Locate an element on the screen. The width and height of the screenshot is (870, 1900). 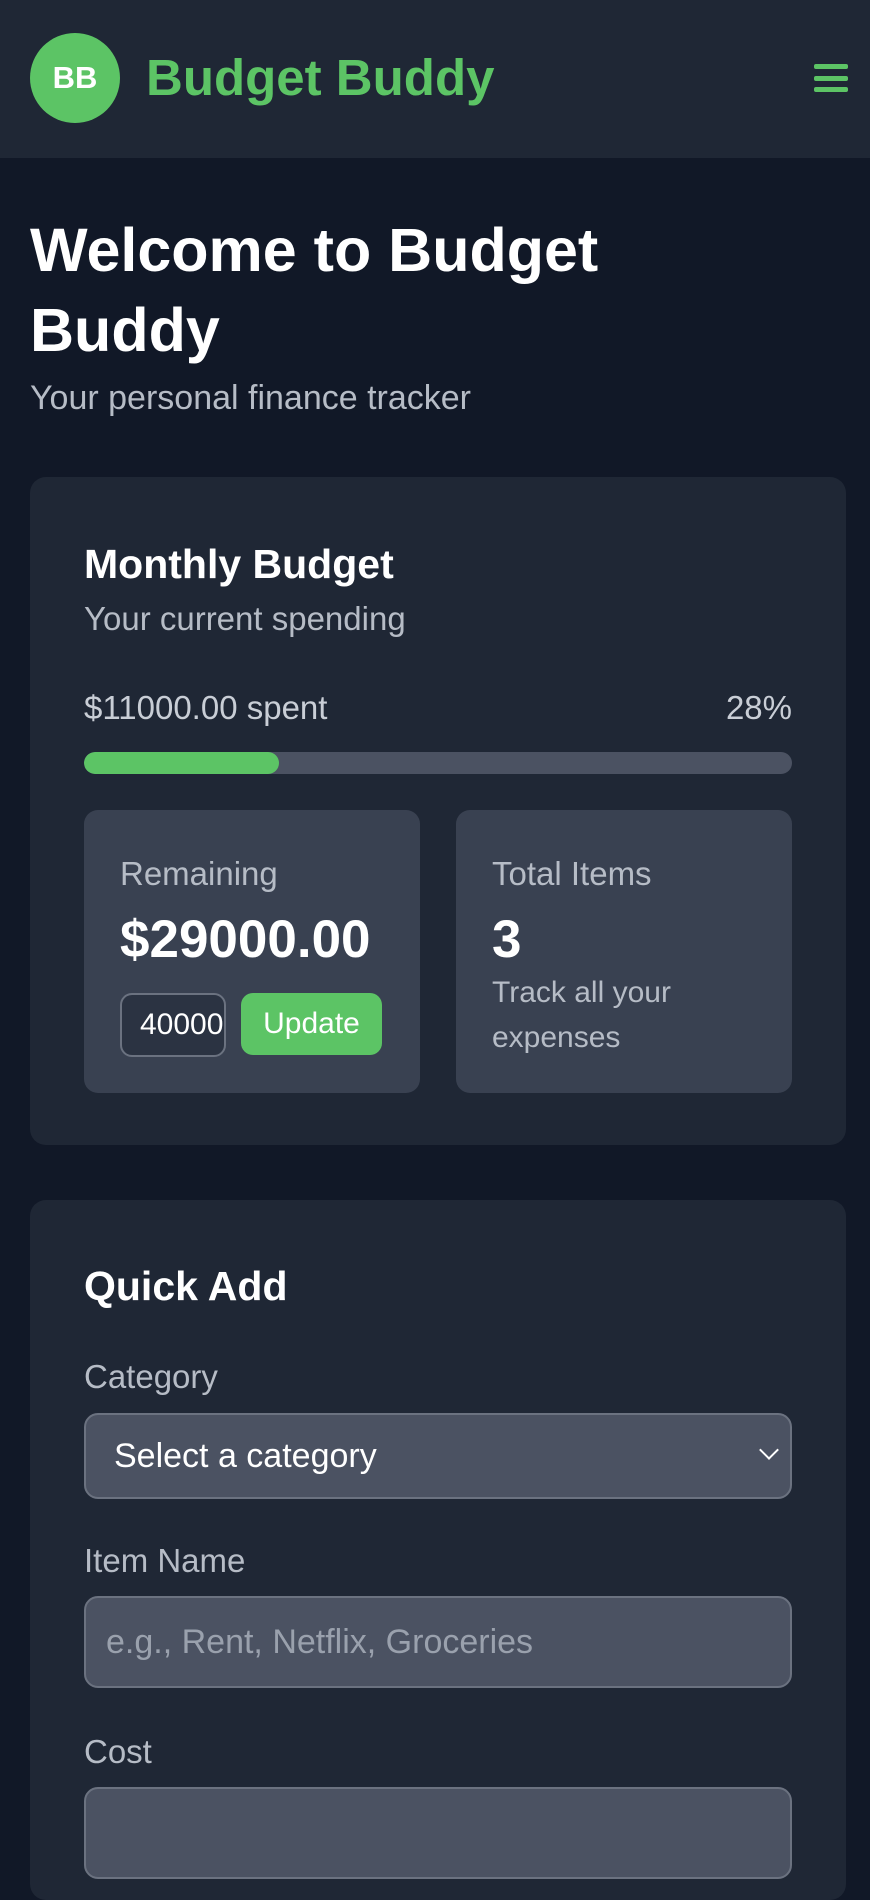
total-items-value: 3 is located at coordinates (507, 939).